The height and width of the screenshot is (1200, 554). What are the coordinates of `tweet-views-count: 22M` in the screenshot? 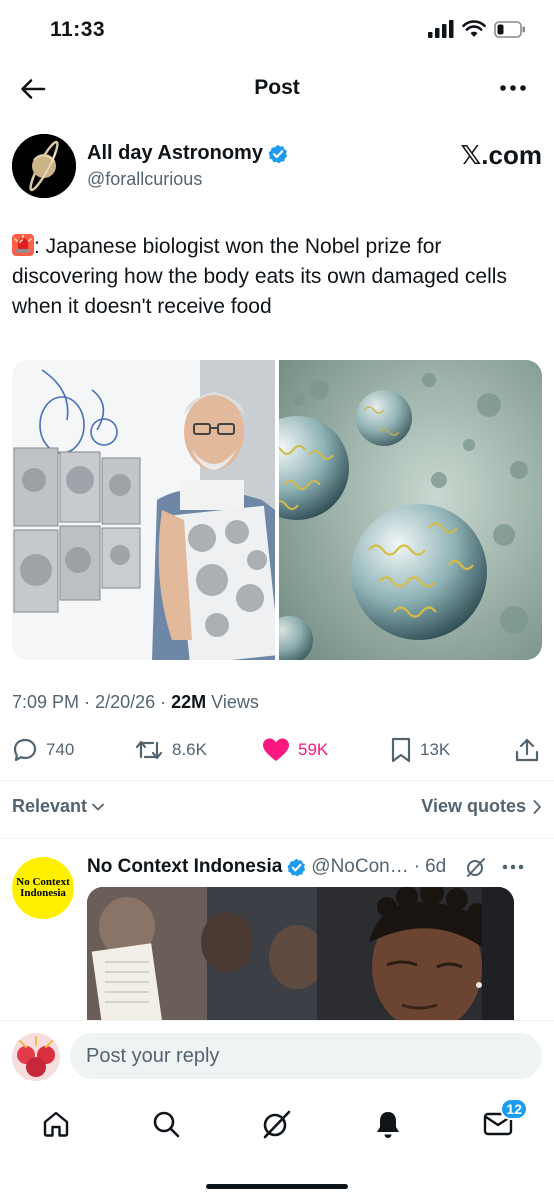 It's located at (188, 702).